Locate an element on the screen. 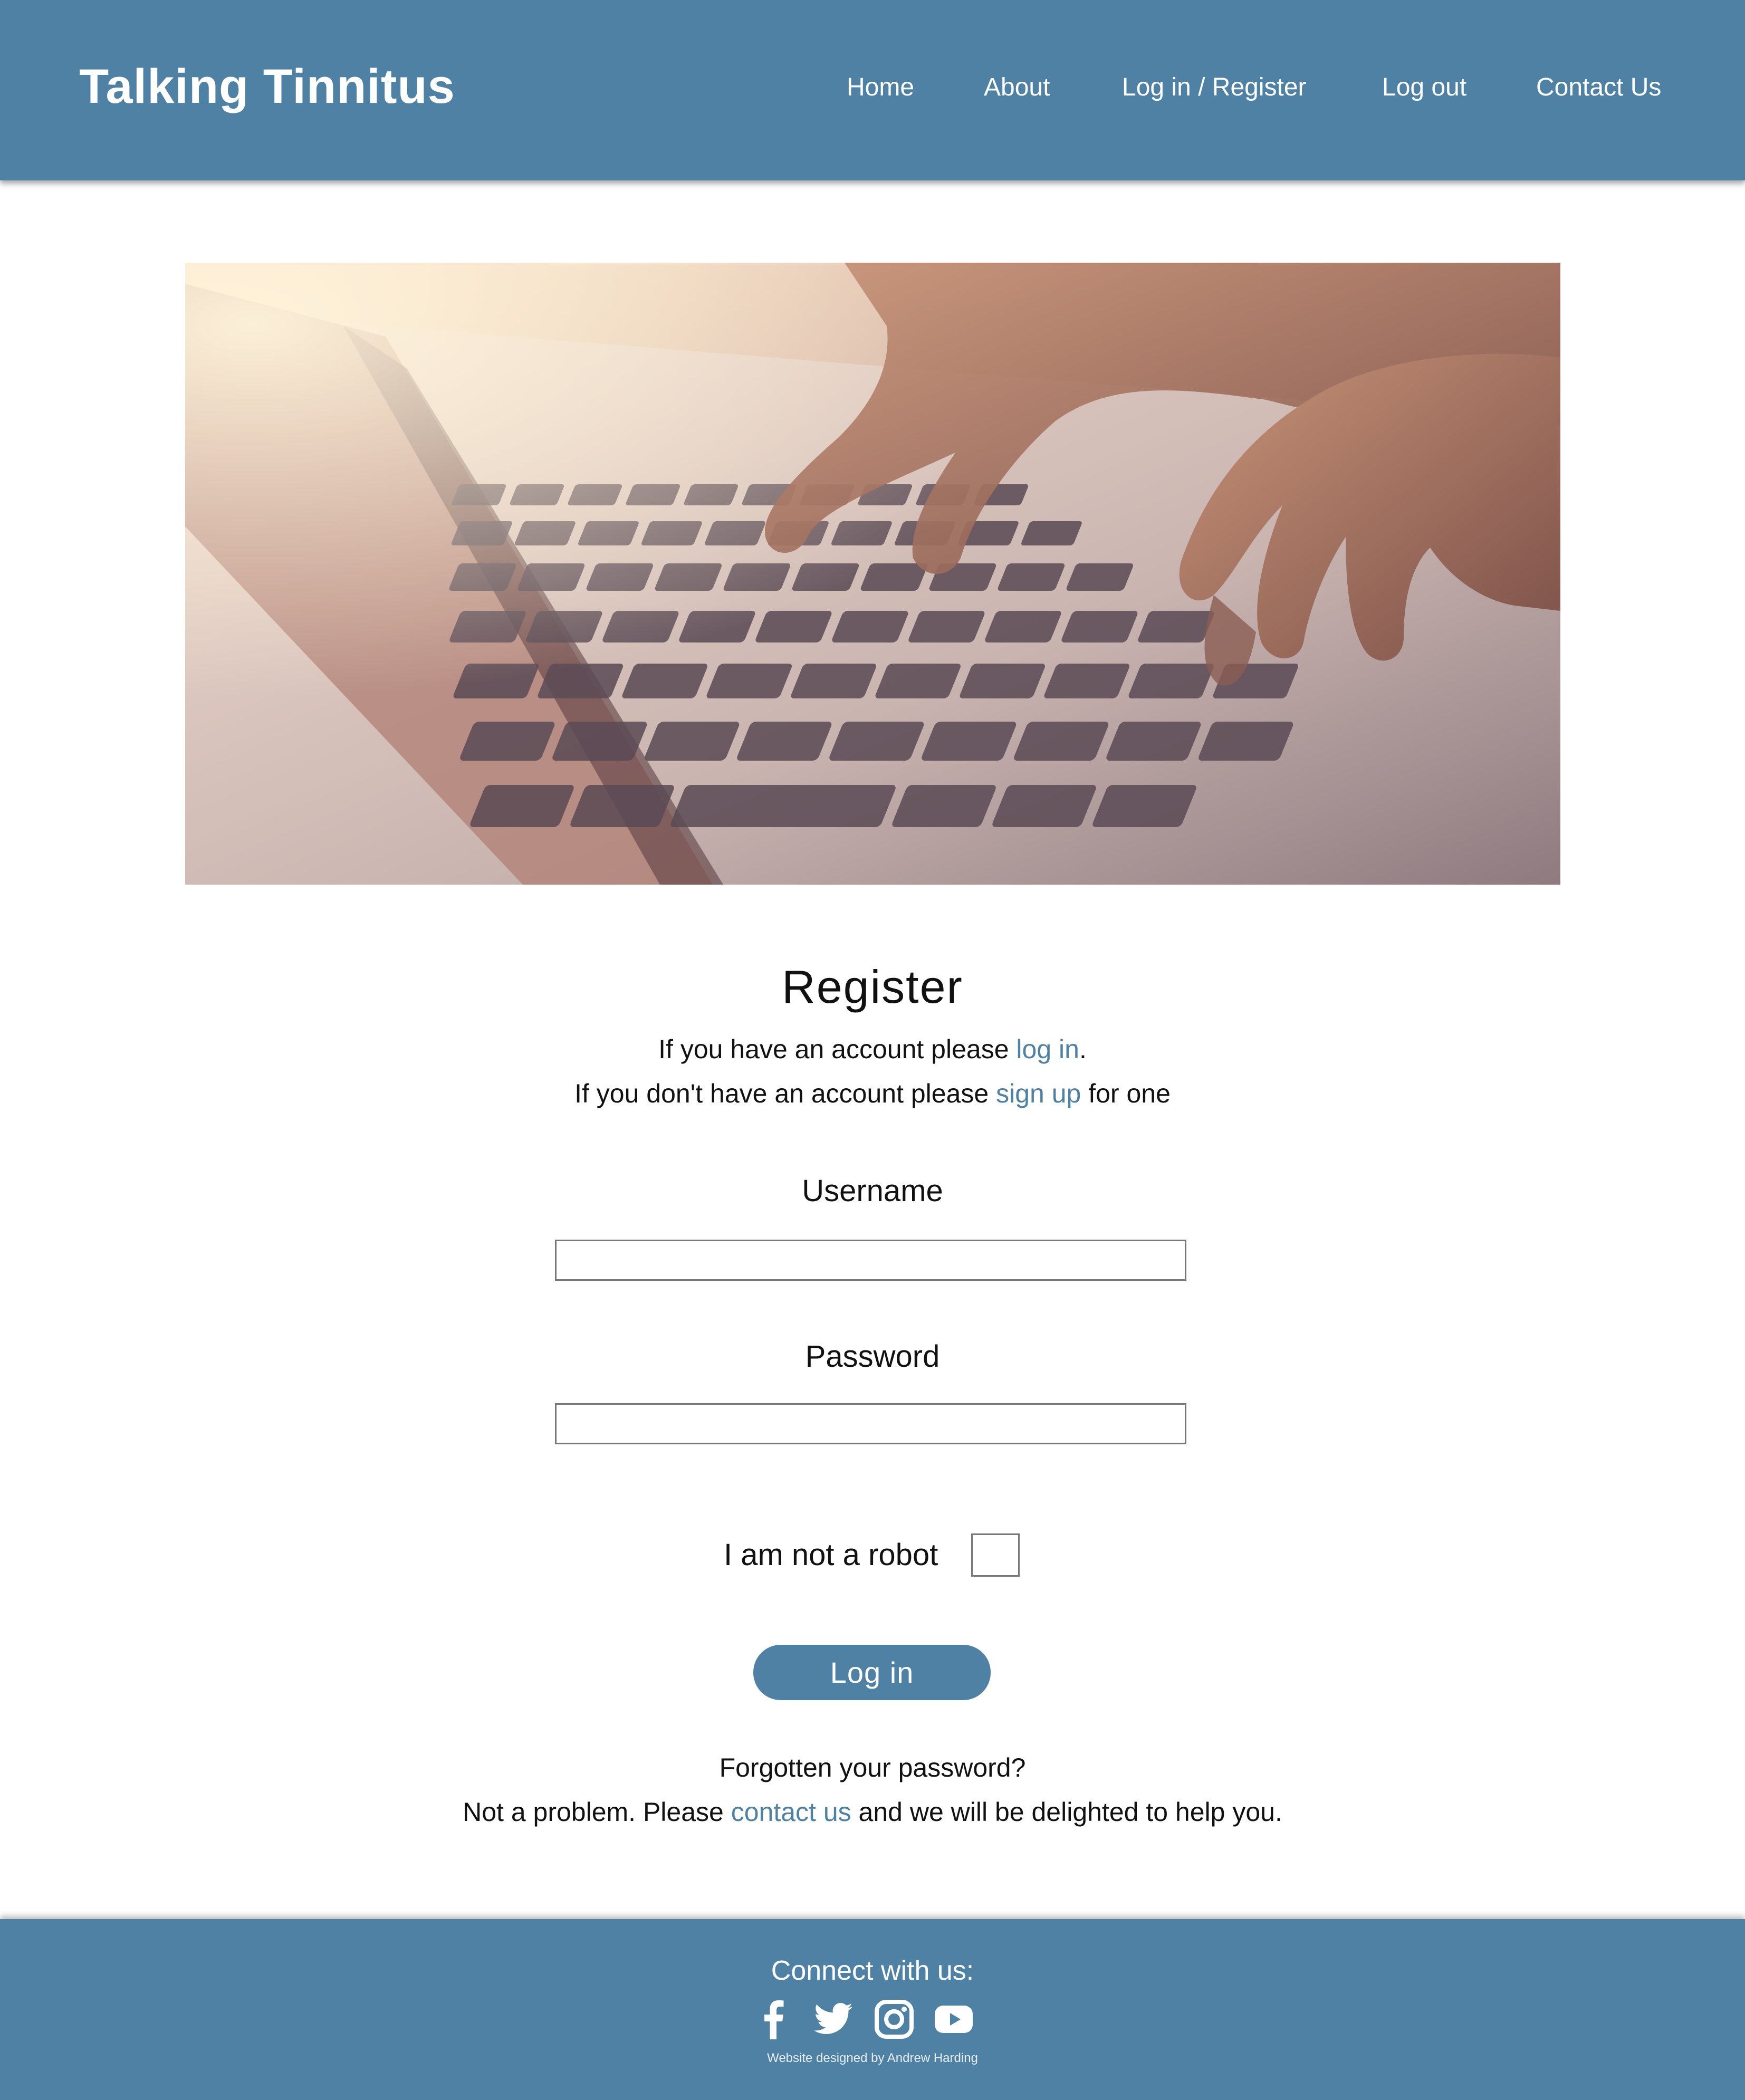 The width and height of the screenshot is (1745, 2100). login-link: log in is located at coordinates (1047, 1049).